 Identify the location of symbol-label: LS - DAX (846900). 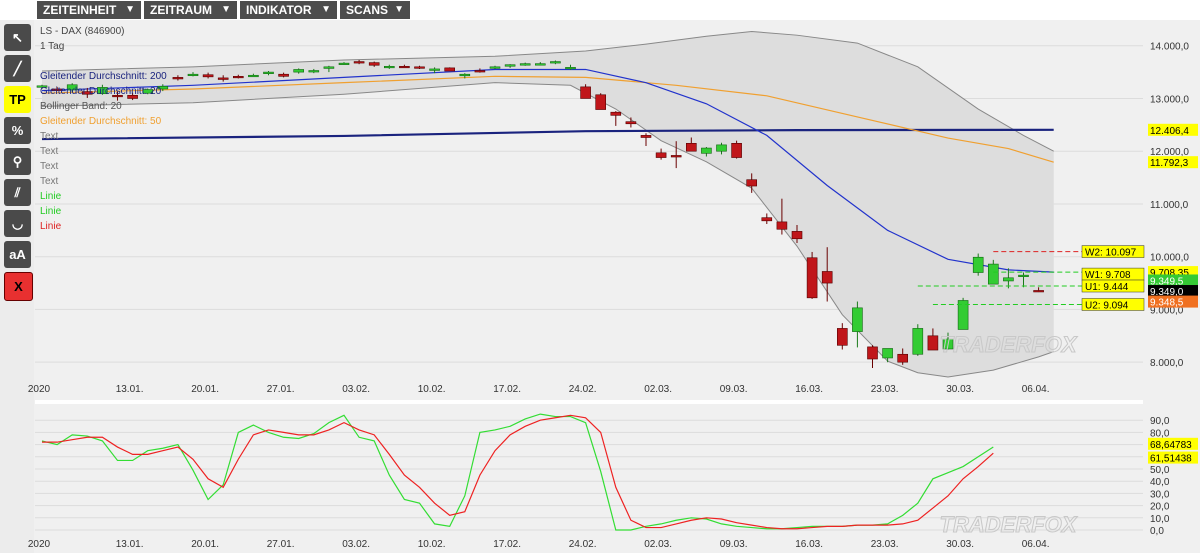
(82, 31).